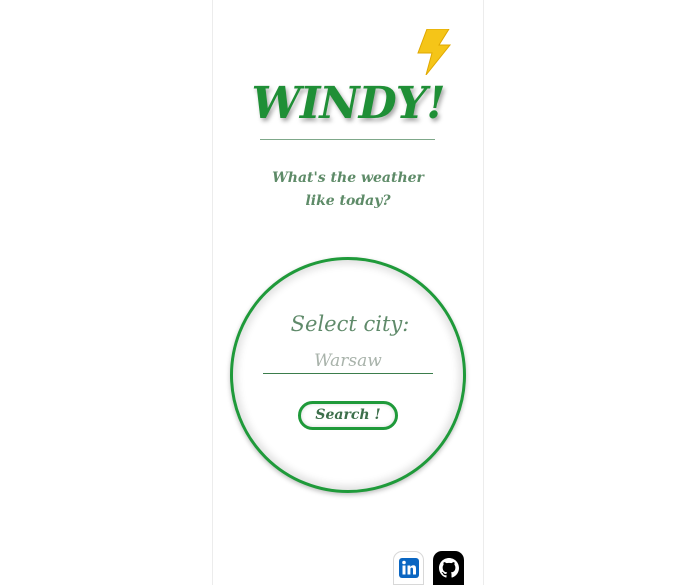  What do you see at coordinates (348, 190) in the screenshot?
I see `app-subtitle: What's the weather like today?` at bounding box center [348, 190].